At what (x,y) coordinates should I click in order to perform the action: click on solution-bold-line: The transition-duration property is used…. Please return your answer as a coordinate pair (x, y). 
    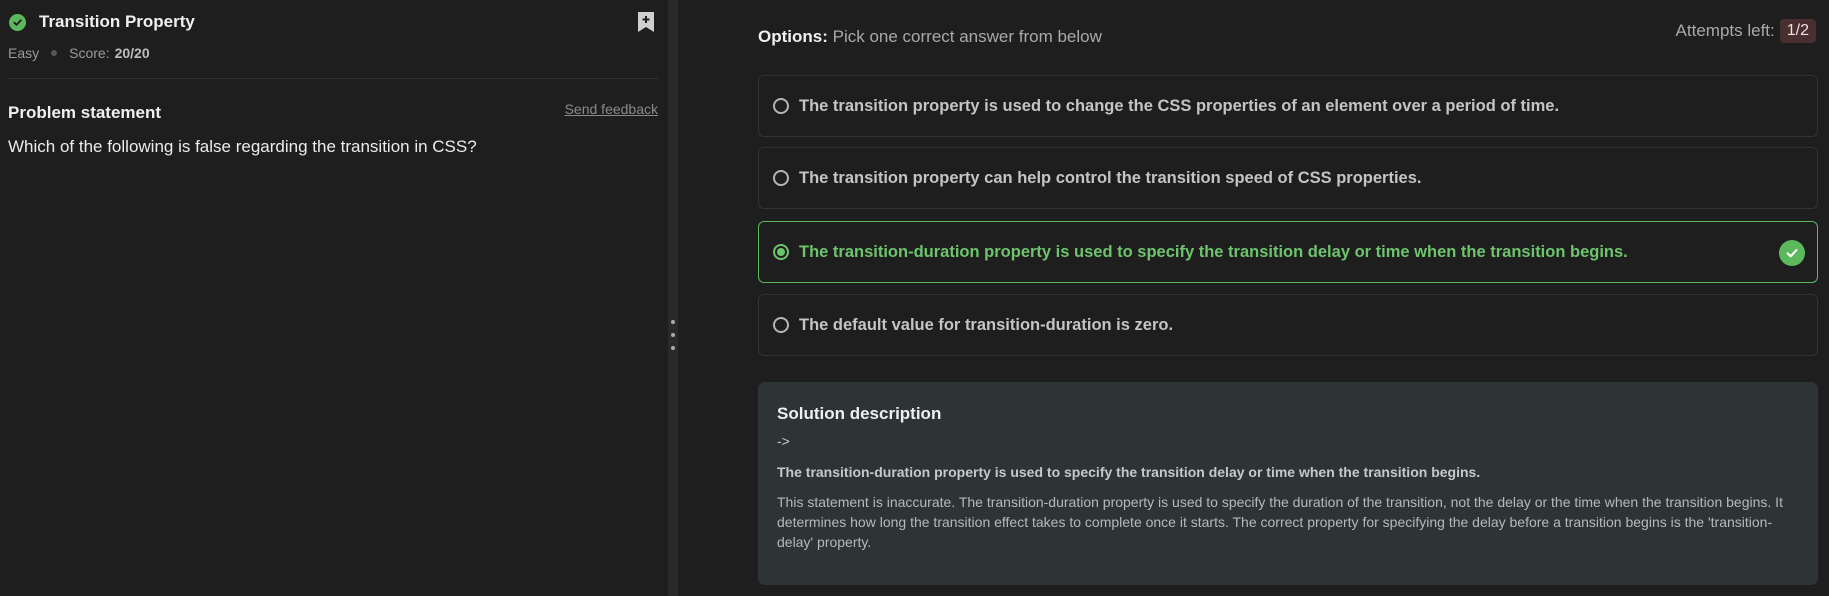
    Looking at the image, I should click on (1129, 472).